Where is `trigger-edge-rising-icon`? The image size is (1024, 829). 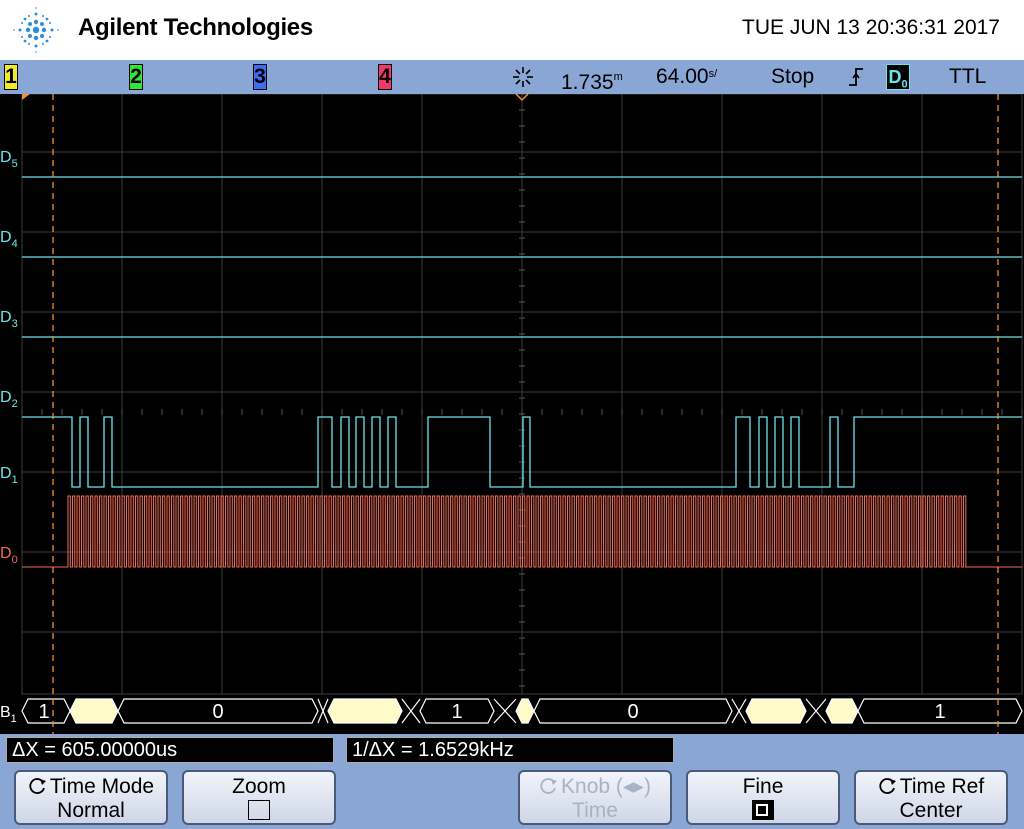
trigger-edge-rising-icon is located at coordinates (856, 77).